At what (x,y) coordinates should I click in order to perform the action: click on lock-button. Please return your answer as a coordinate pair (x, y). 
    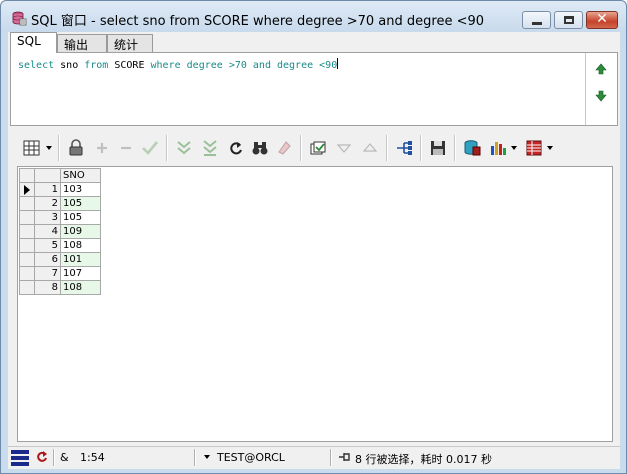
    Looking at the image, I should click on (76, 148).